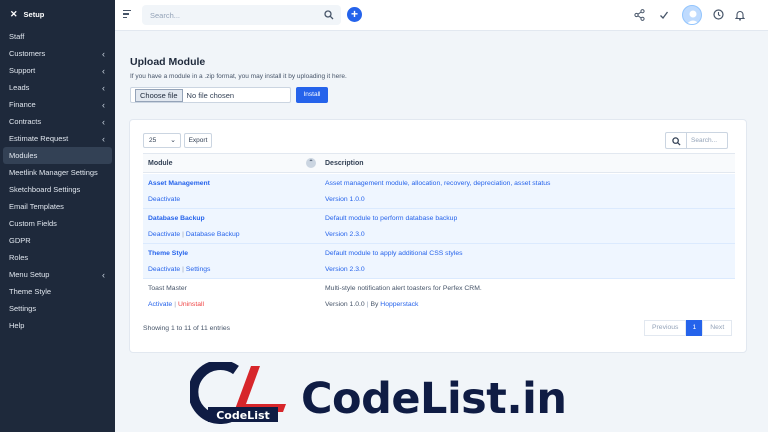  I want to click on watermark-text: CodeList.in, so click(434, 399).